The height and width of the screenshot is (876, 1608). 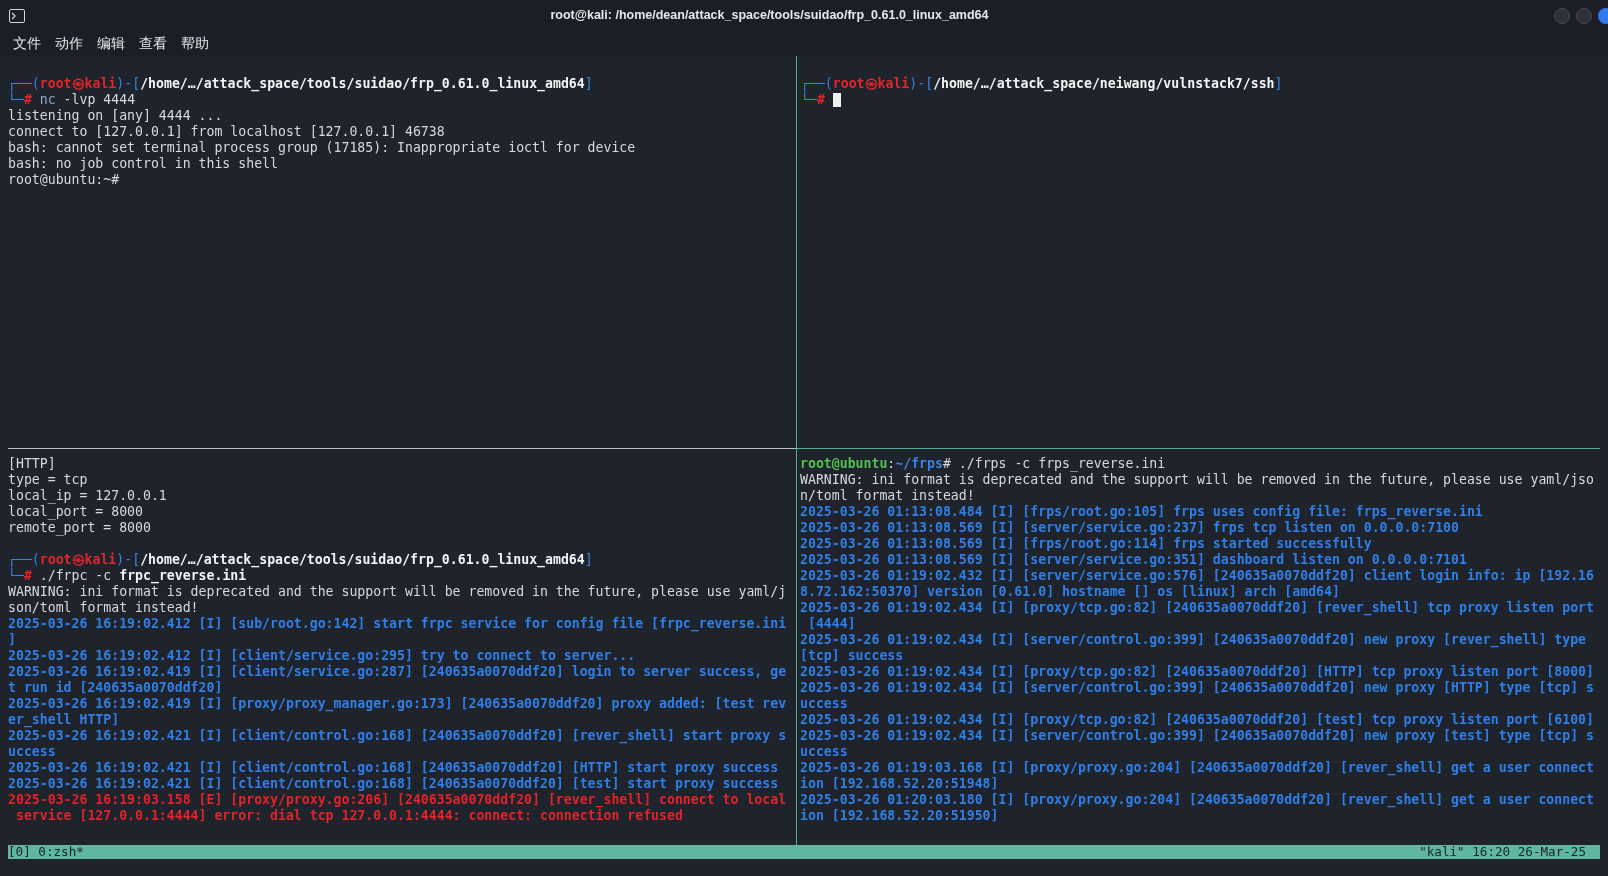 What do you see at coordinates (143, 164) in the screenshot?
I see `terminal-line: bash: no job control in this shell` at bounding box center [143, 164].